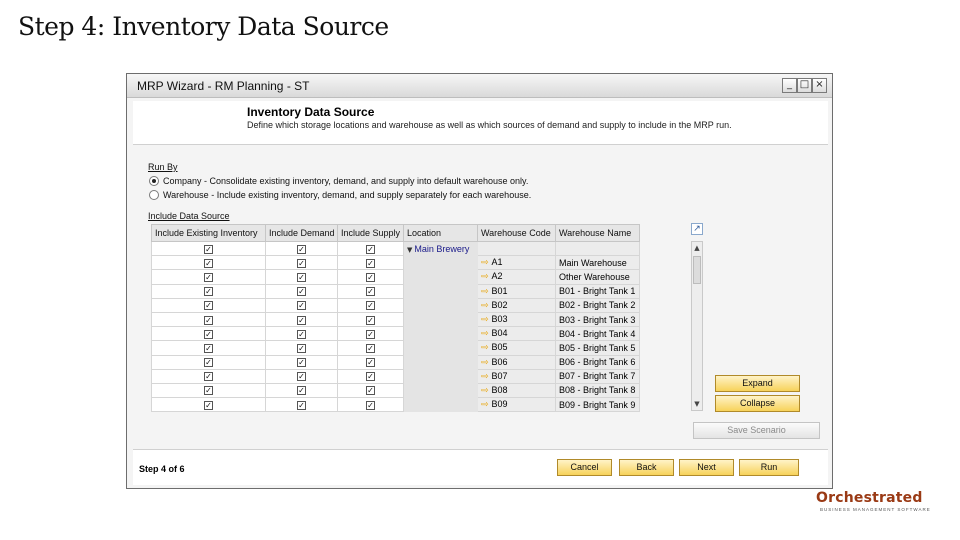  What do you see at coordinates (757, 383) in the screenshot?
I see `expand-button: Expand` at bounding box center [757, 383].